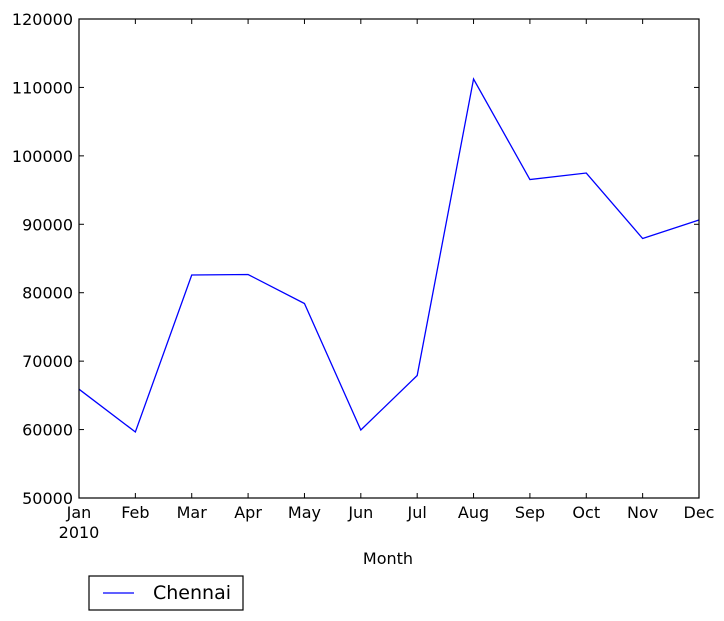 The height and width of the screenshot is (621, 724). I want to click on x-axis-label: Month, so click(388, 558).